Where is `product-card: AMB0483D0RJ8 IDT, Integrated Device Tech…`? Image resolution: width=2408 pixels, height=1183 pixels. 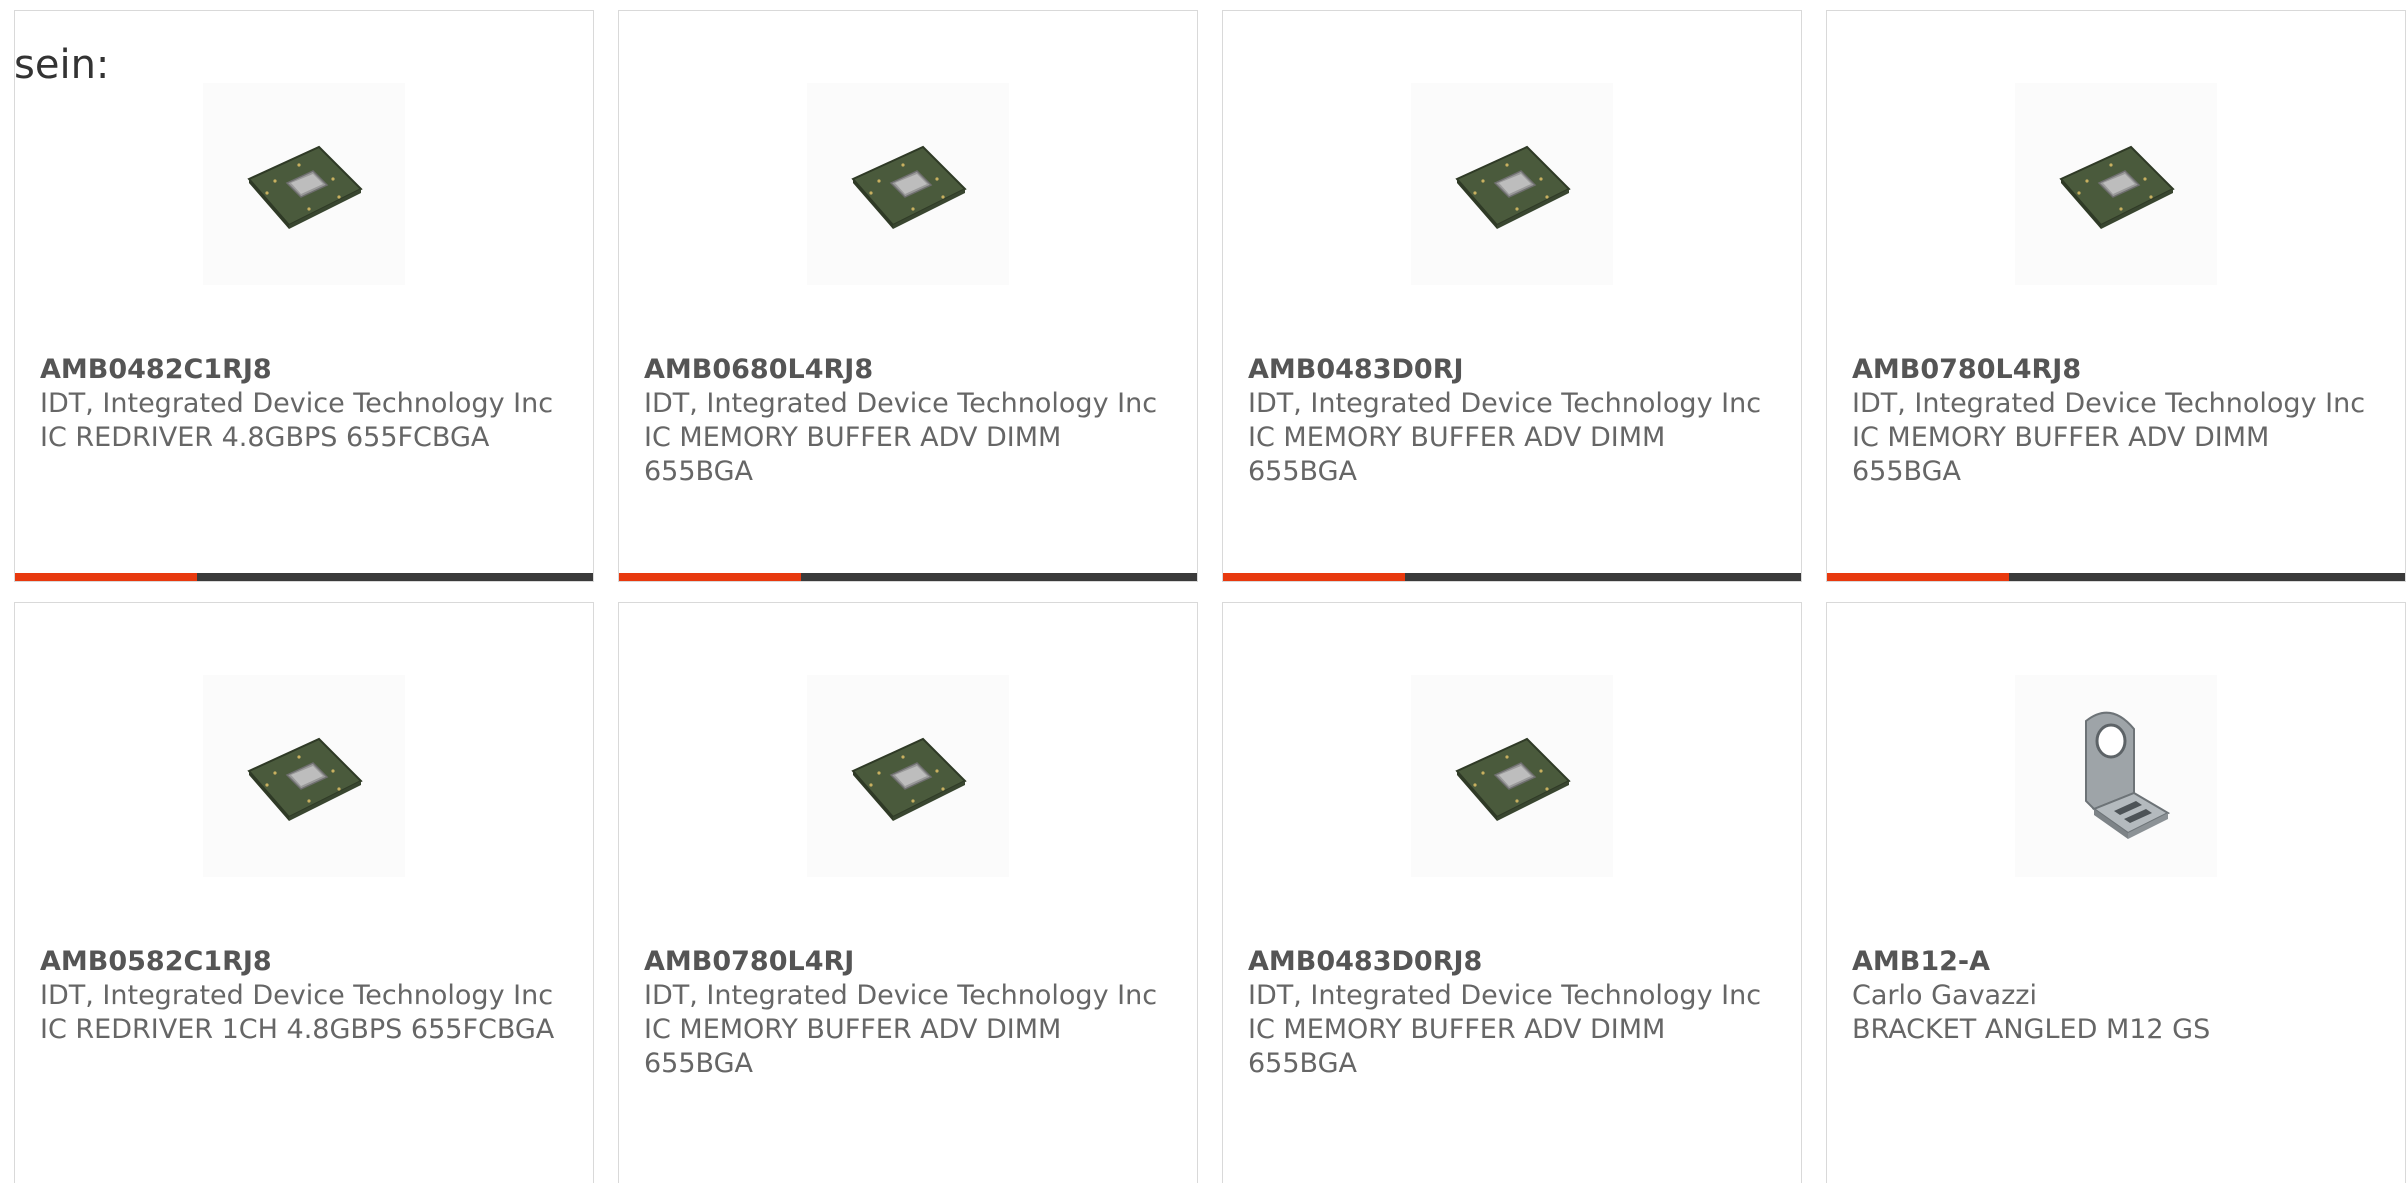
product-card: AMB0483D0RJ8 IDT, Integrated Device Tech… is located at coordinates (1512, 892).